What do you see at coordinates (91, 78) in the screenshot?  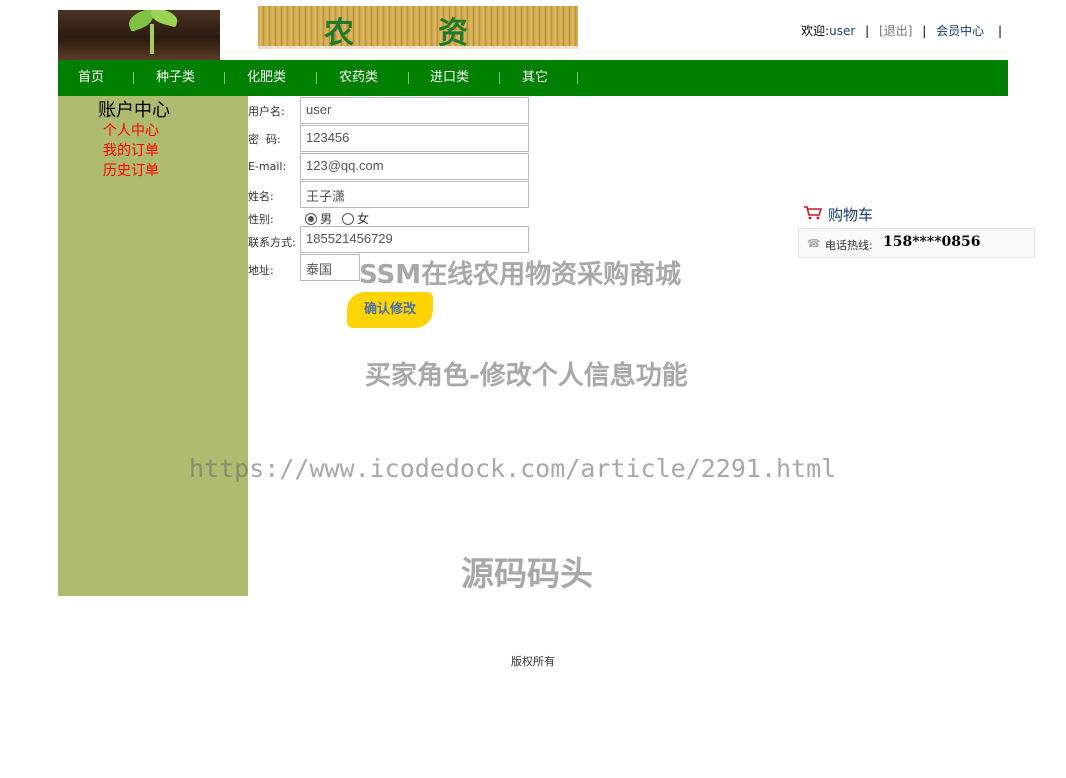 I see `nav-item-home: 首页` at bounding box center [91, 78].